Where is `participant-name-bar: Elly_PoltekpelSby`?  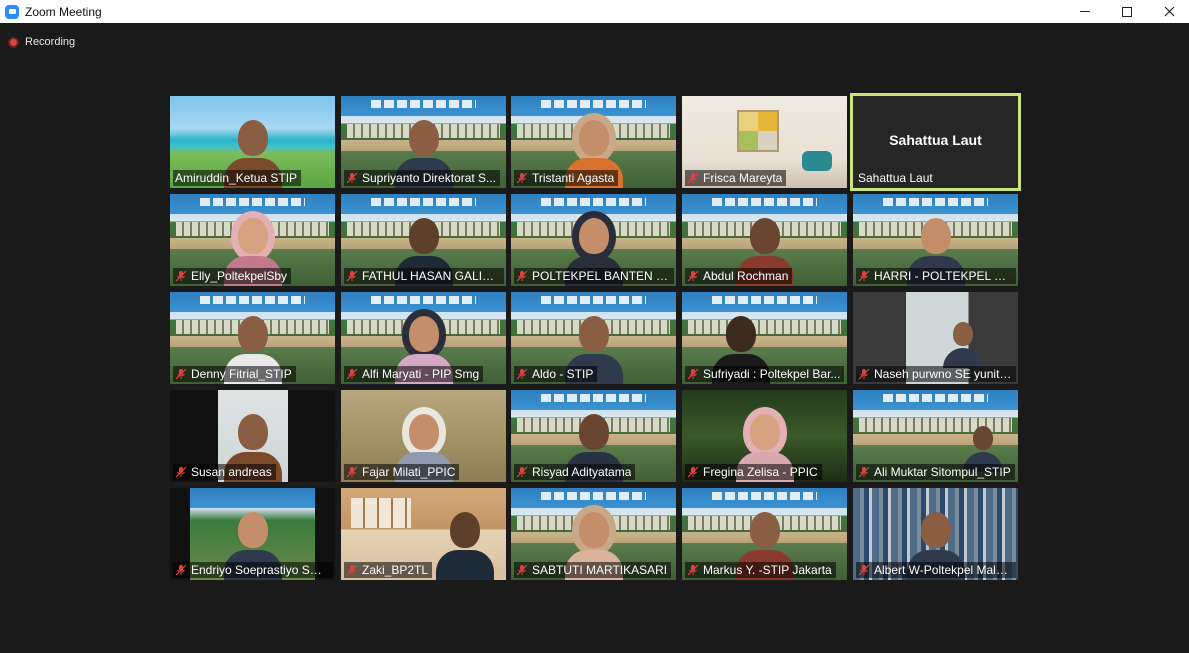 participant-name-bar: Elly_PoltekpelSby is located at coordinates (232, 276).